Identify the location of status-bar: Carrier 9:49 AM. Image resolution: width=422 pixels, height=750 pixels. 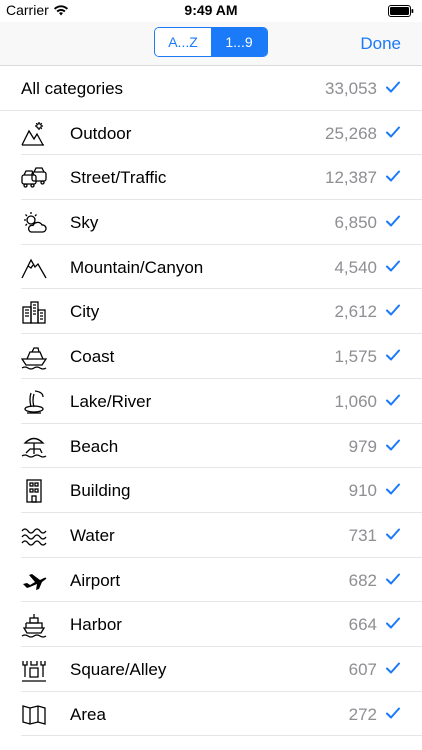
(211, 11).